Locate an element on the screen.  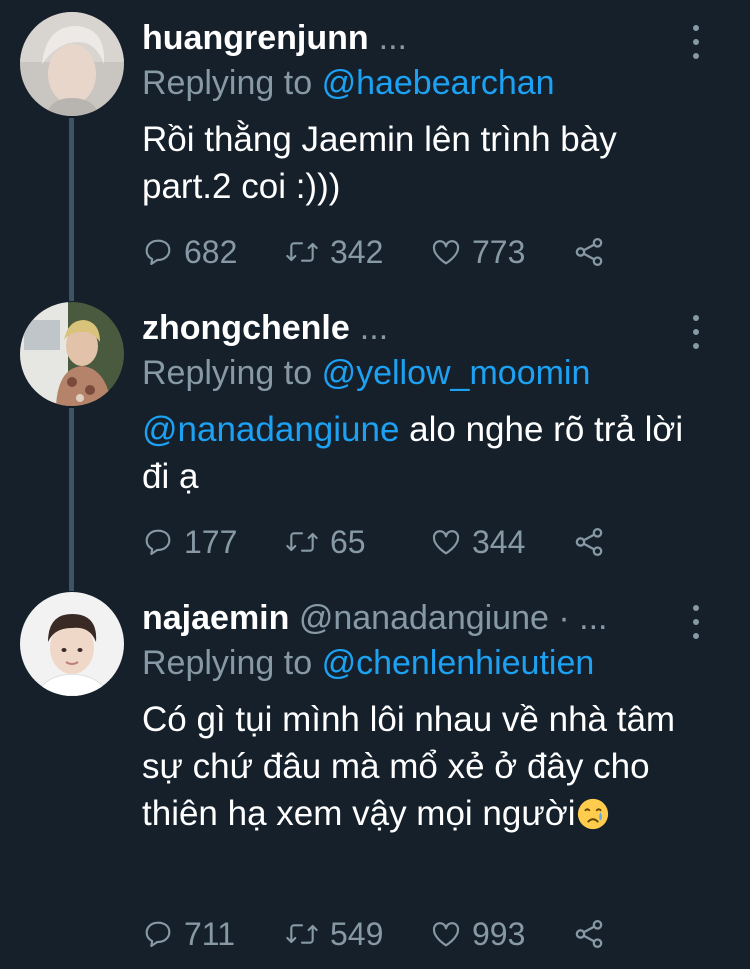
user-handle: @nanadangiune is located at coordinates (424, 618).